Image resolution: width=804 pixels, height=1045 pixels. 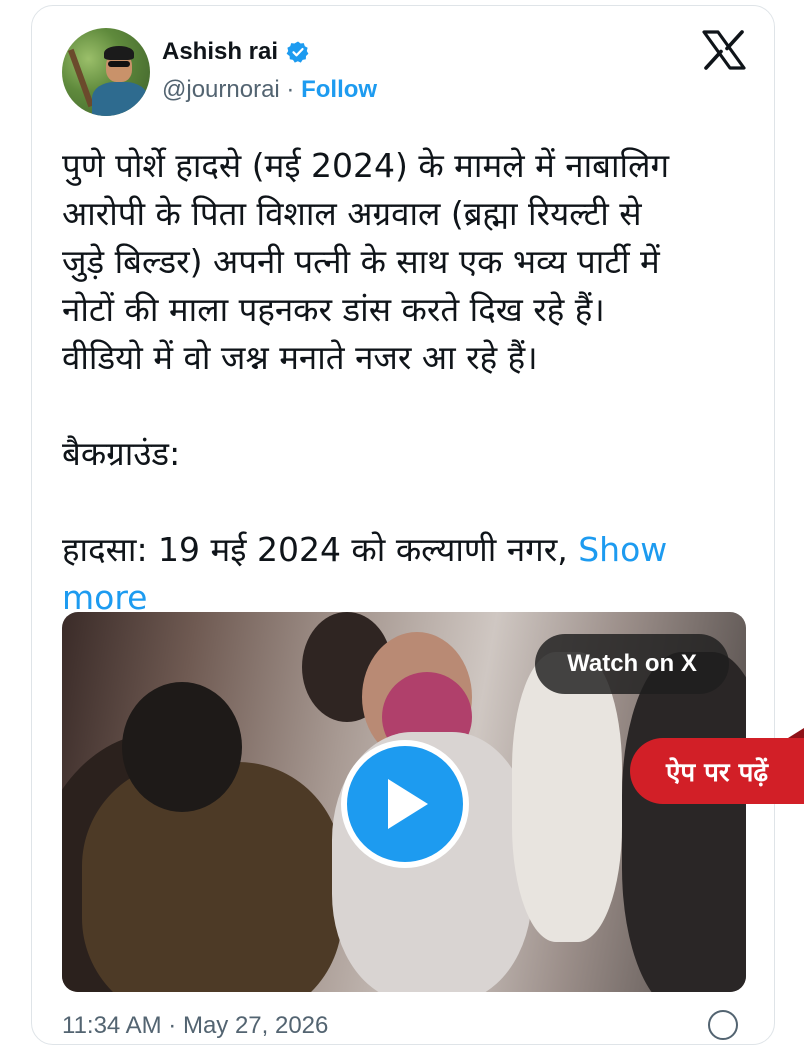 What do you see at coordinates (723, 1025) in the screenshot?
I see `info-icon` at bounding box center [723, 1025].